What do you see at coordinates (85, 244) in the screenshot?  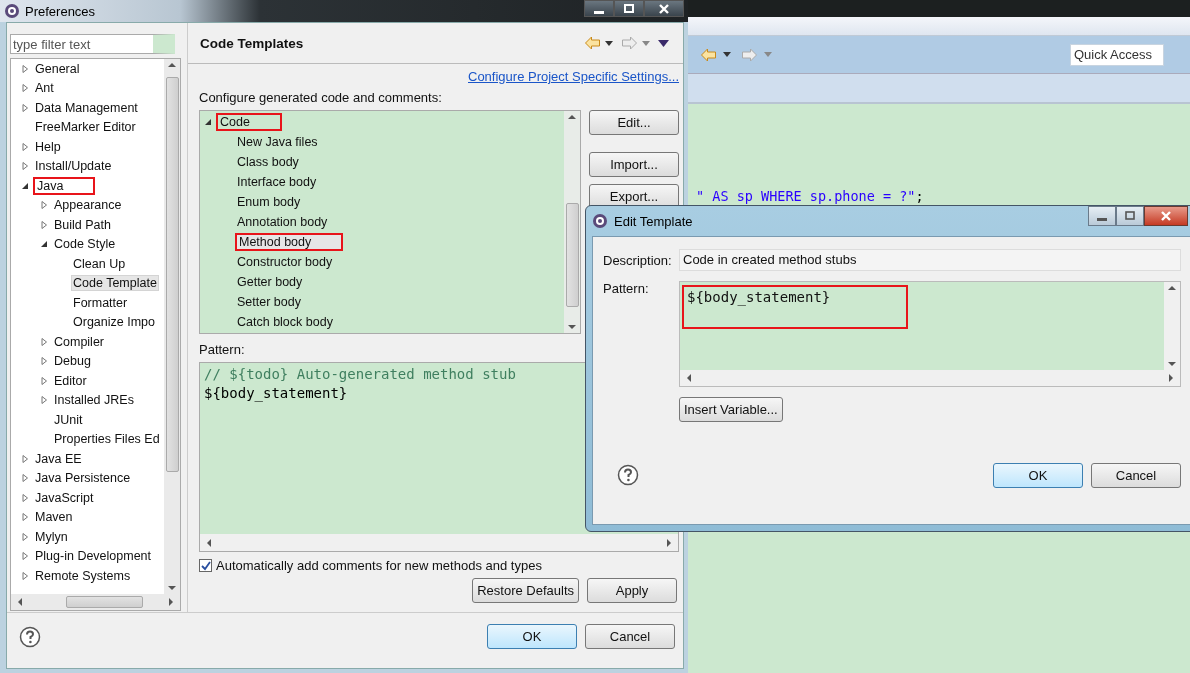 I see `tree-item: Code Style` at bounding box center [85, 244].